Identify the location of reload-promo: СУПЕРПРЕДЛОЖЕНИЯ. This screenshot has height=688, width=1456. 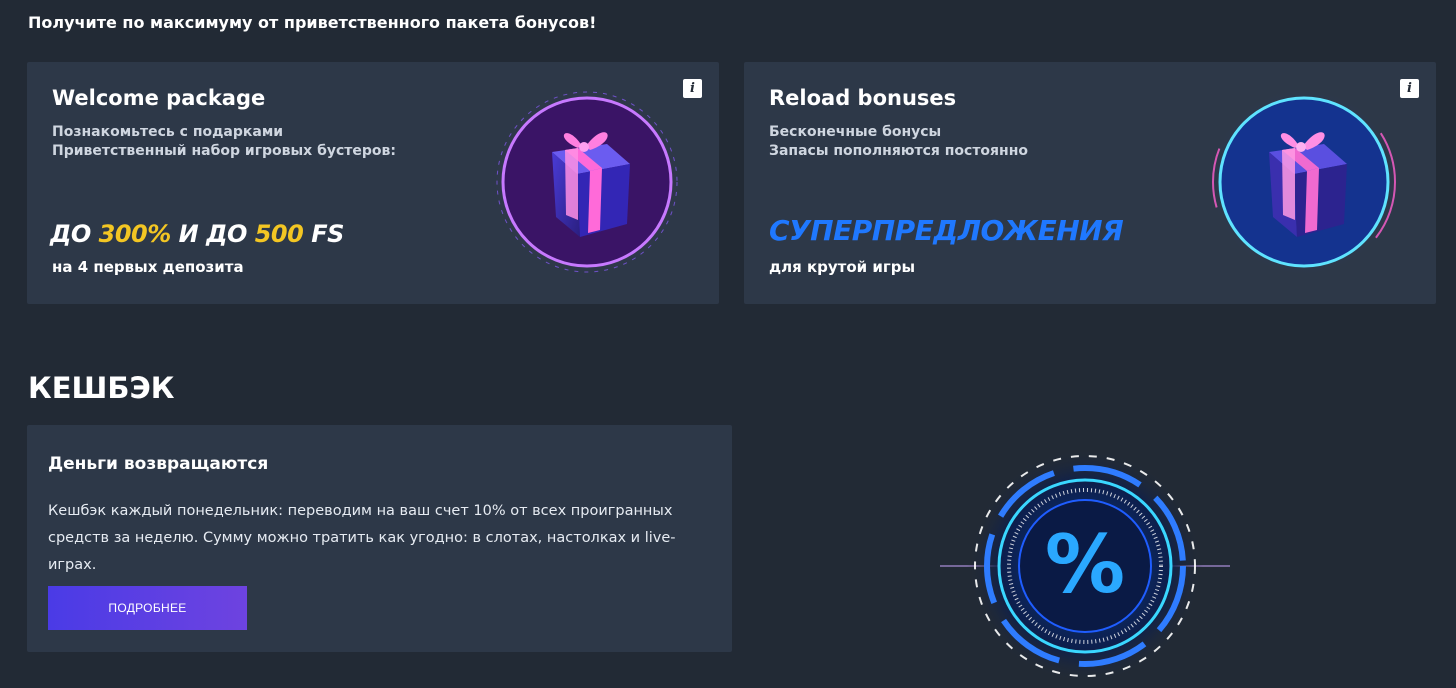
(946, 230).